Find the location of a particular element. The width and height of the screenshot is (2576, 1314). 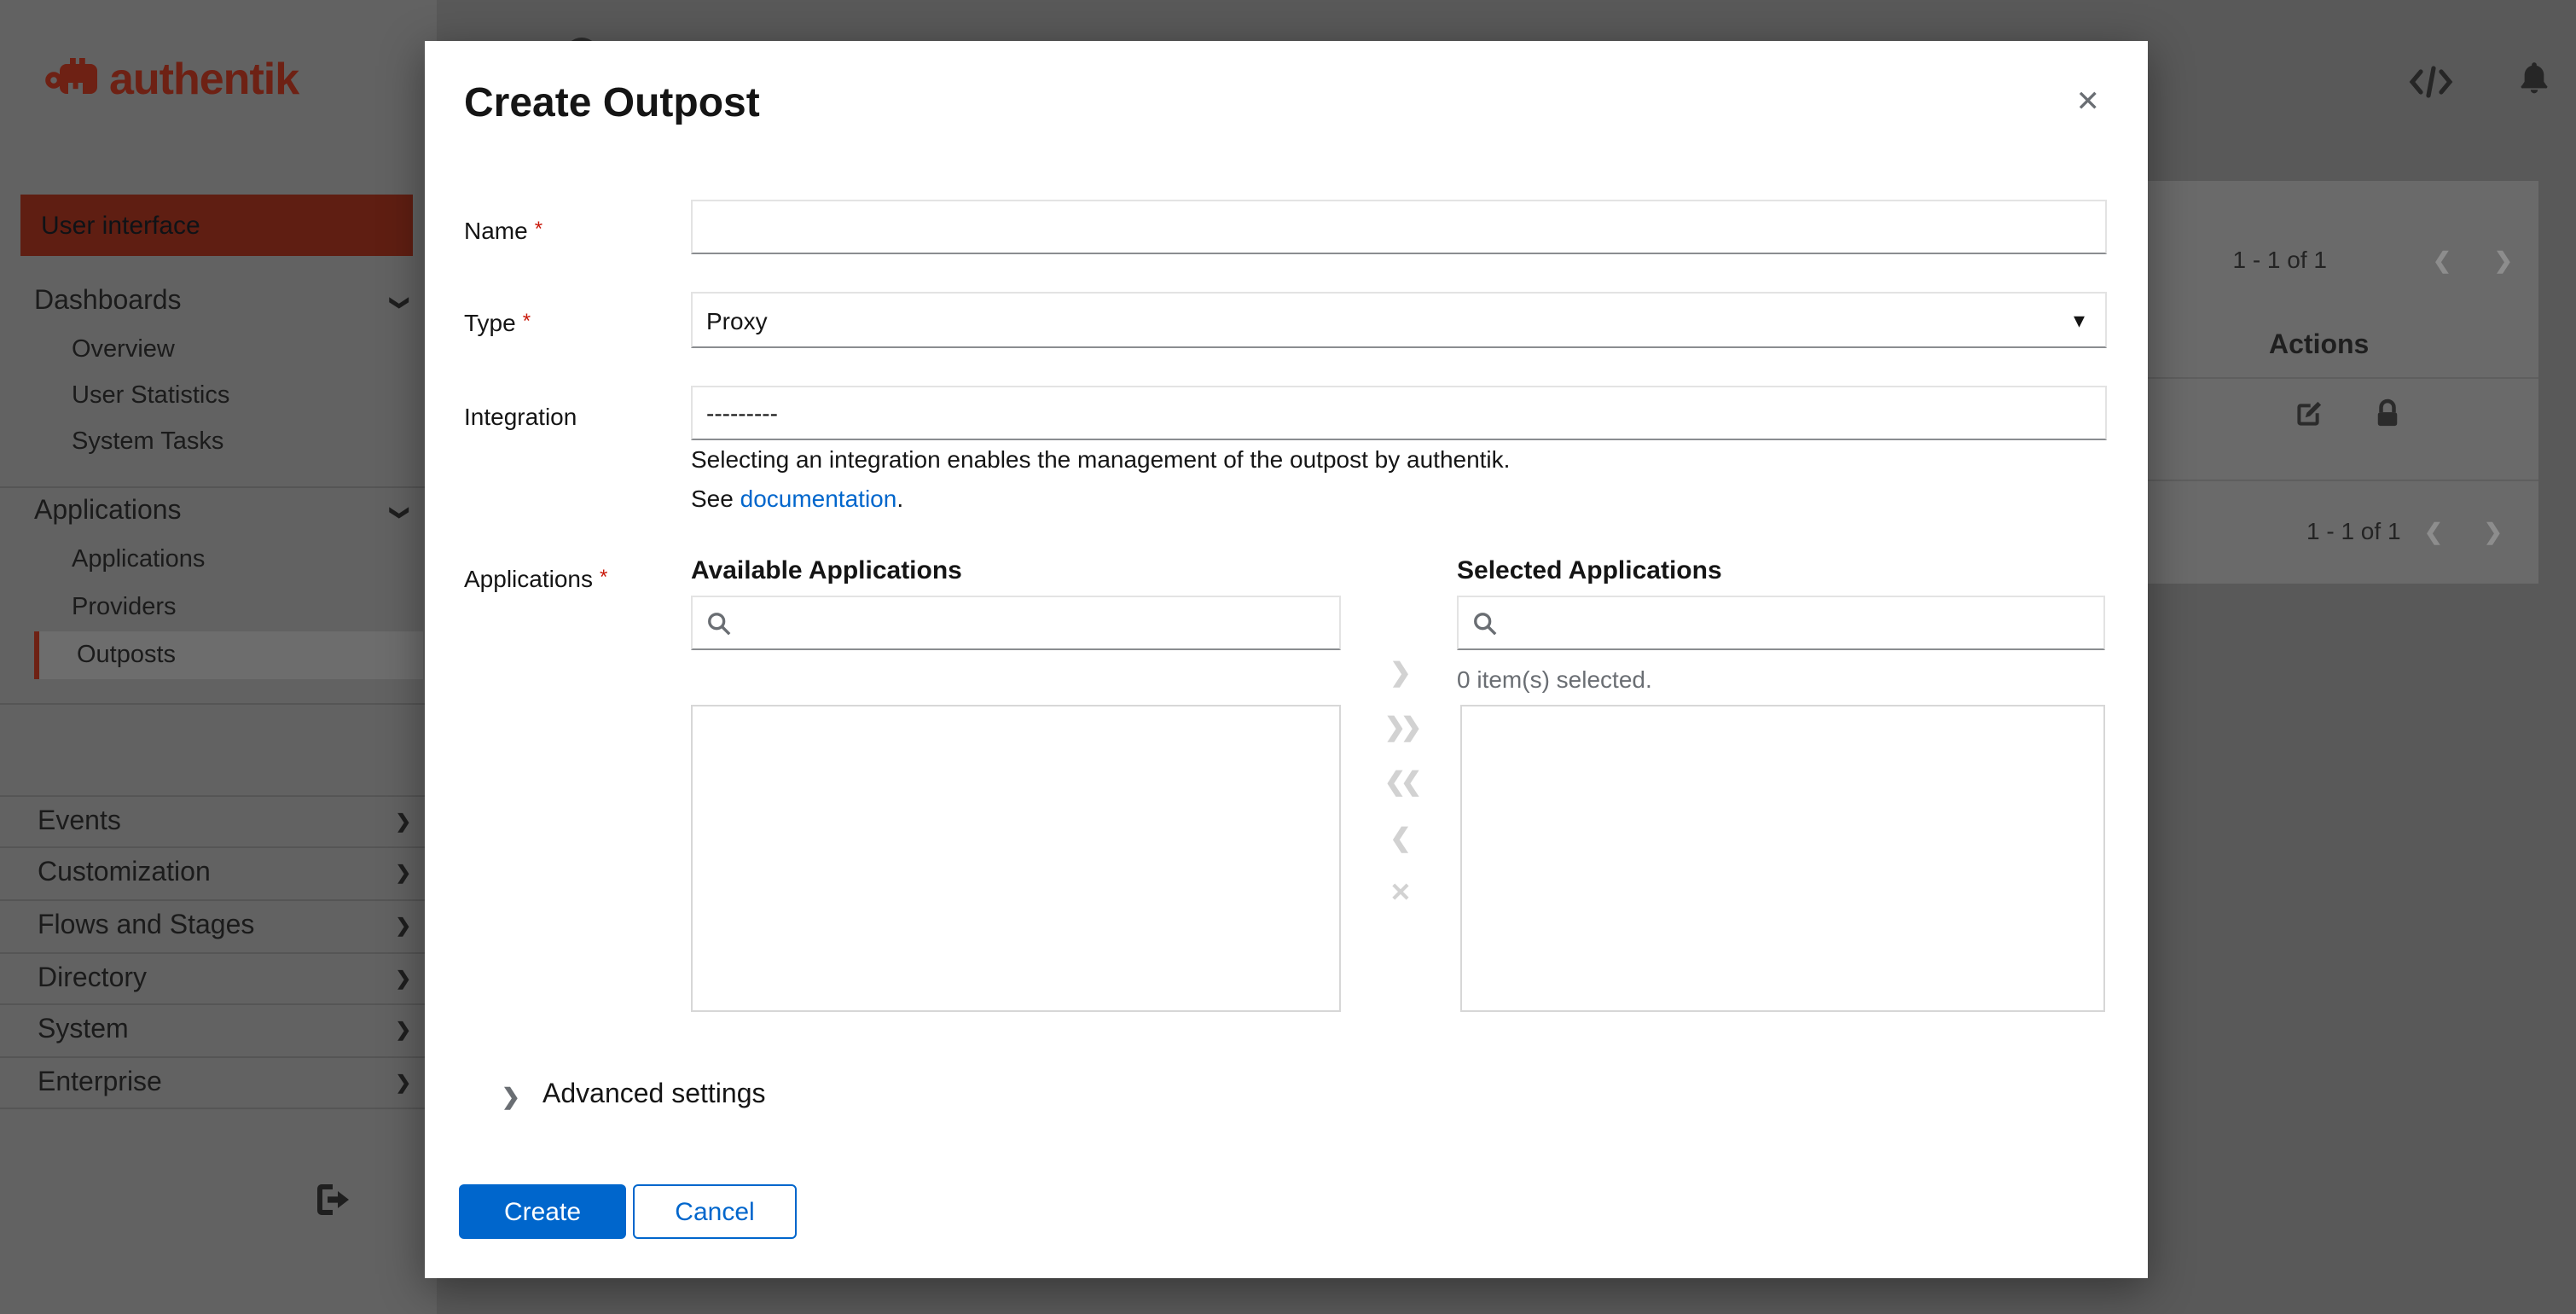

applications-label: Applications * is located at coordinates (536, 578).